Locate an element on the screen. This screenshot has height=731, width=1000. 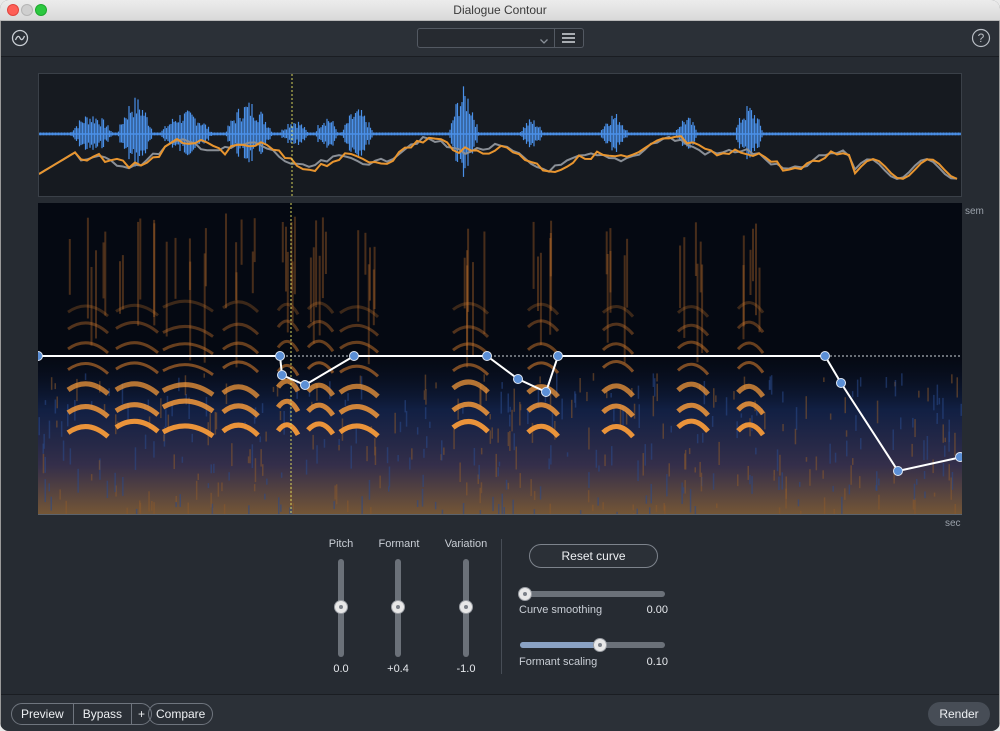
curve-smoothing-value: 0.00 is located at coordinates (657, 610).